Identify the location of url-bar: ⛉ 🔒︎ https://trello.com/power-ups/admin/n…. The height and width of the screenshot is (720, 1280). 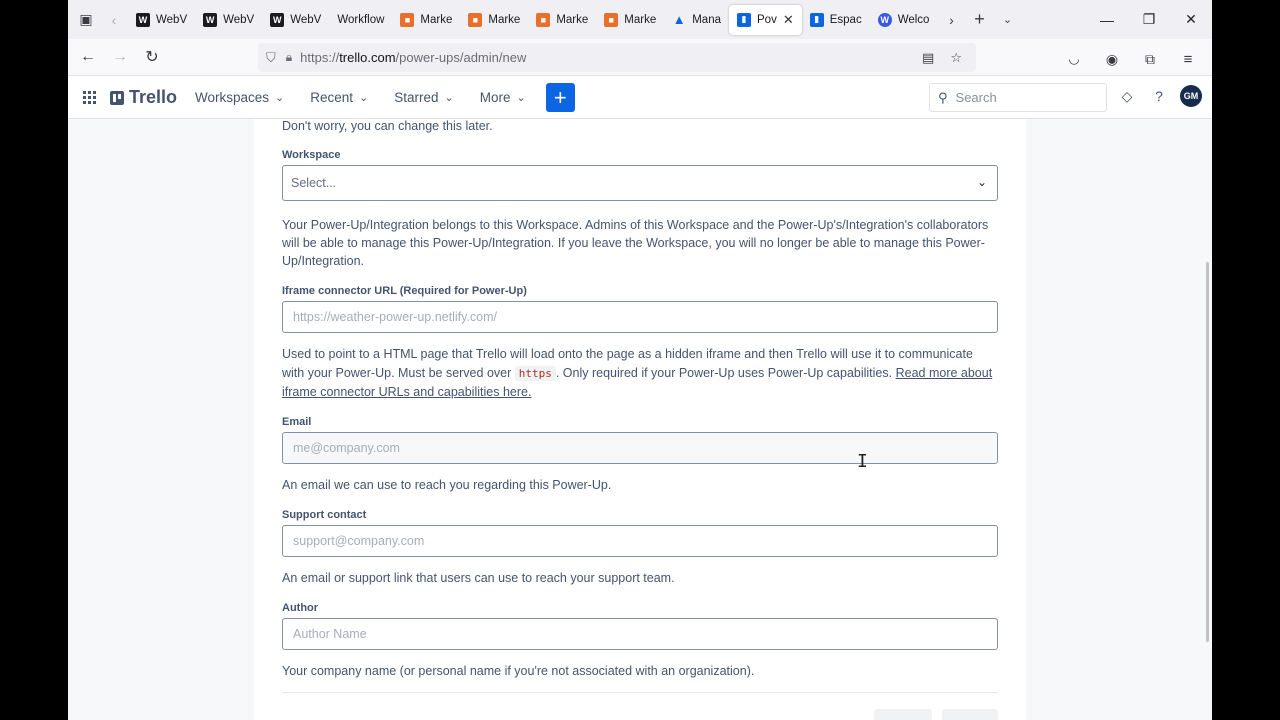
(617, 57).